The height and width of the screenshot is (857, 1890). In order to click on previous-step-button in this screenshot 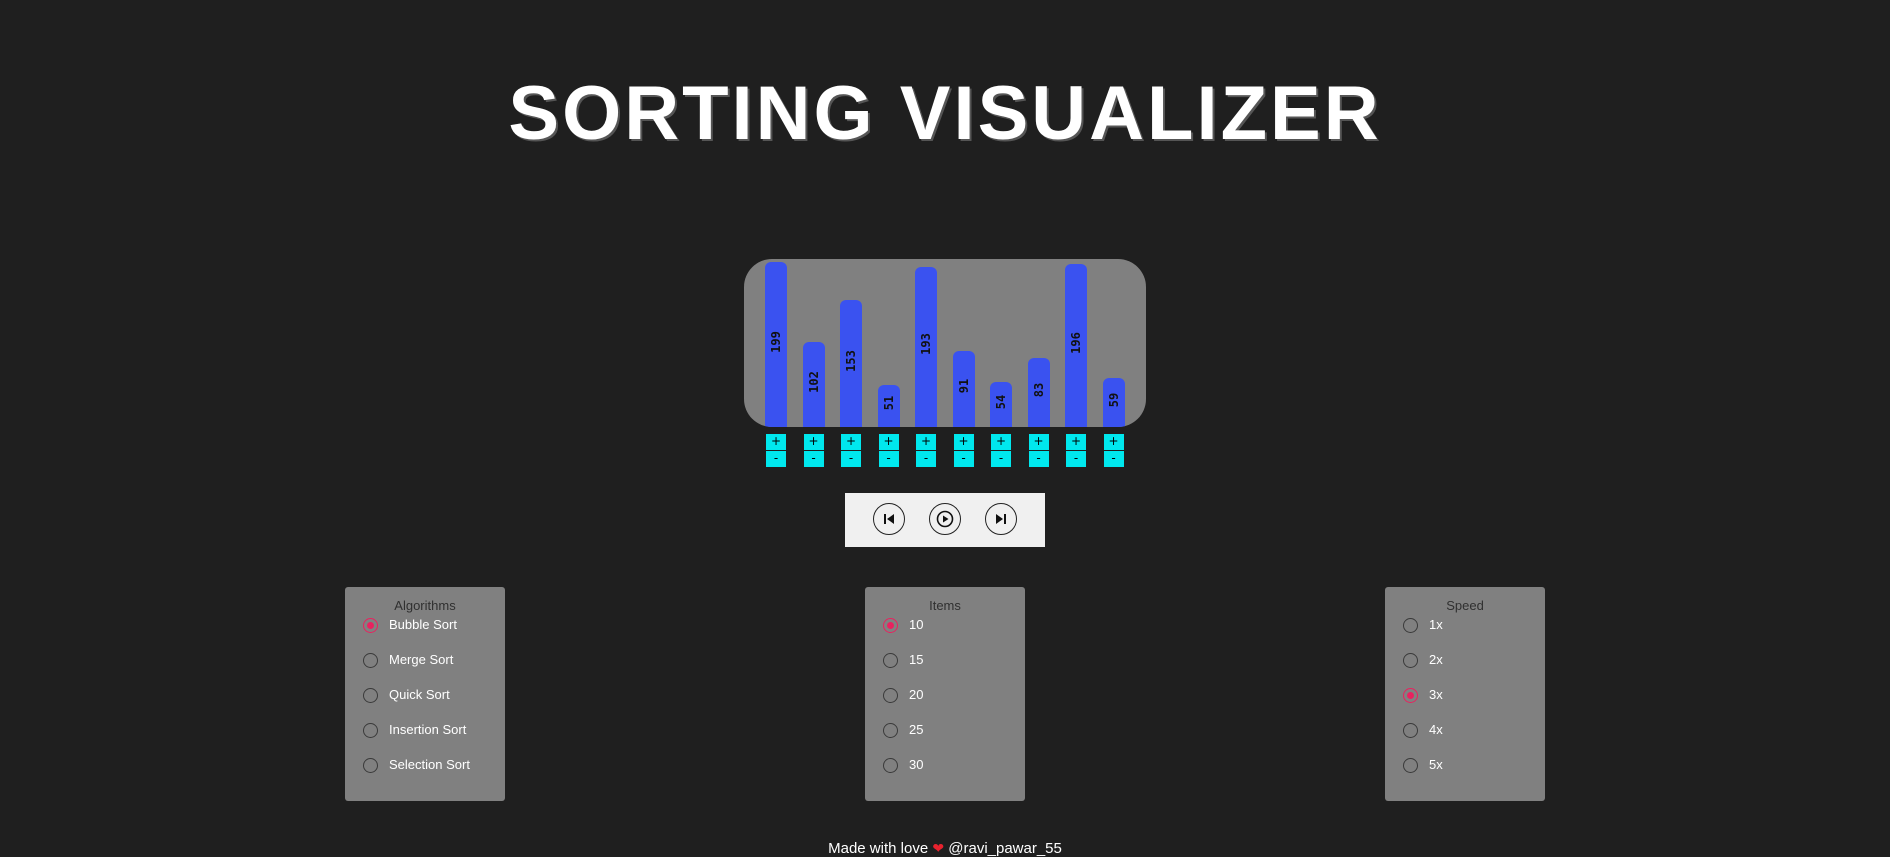, I will do `click(889, 519)`.